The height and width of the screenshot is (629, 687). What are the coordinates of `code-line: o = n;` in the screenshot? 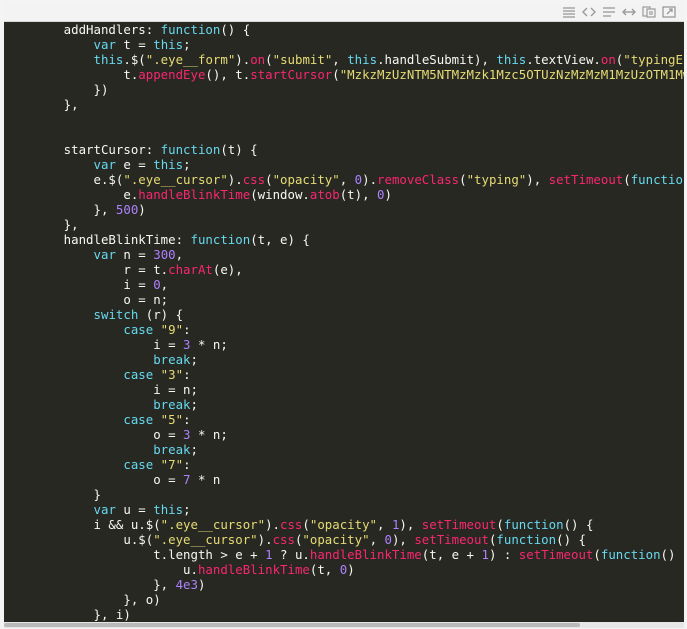 It's located at (86, 299).